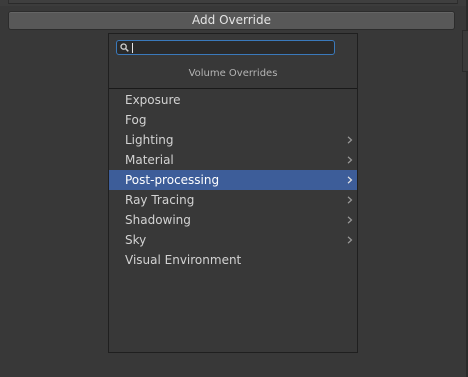  I want to click on menu-item-sky: Sky, so click(233, 240).